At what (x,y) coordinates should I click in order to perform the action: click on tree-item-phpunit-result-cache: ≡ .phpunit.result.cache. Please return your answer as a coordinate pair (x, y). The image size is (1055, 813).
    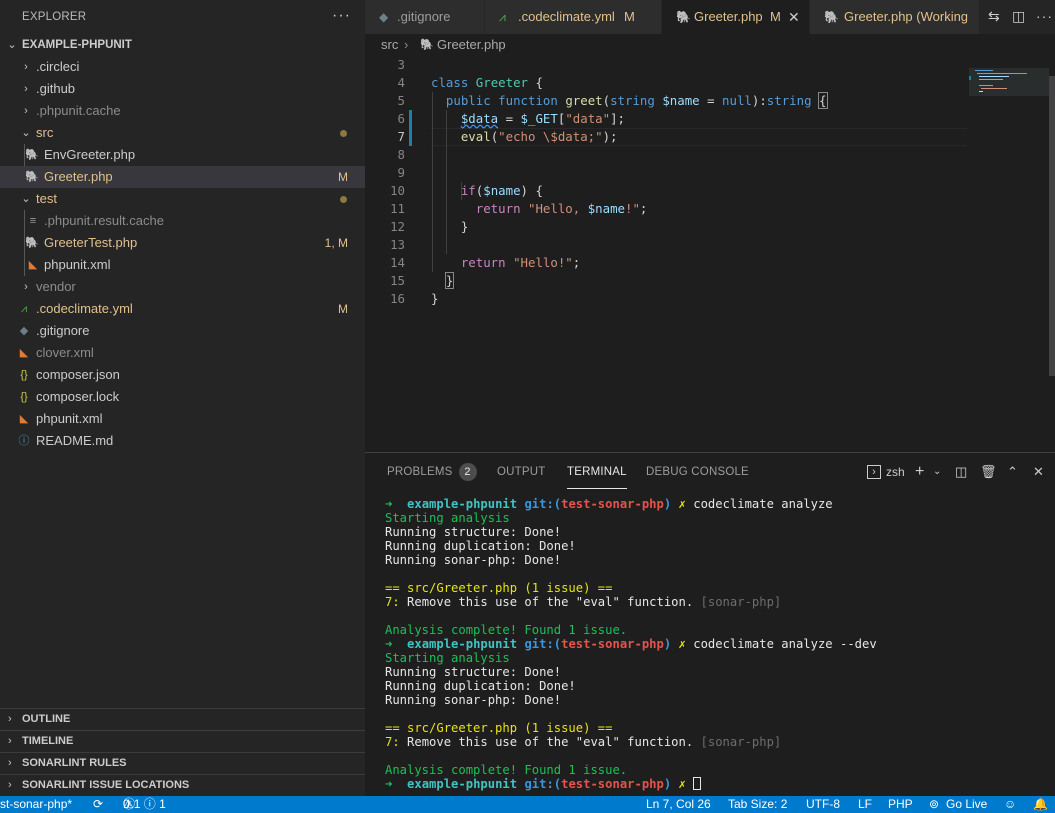
    Looking at the image, I should click on (182, 221).